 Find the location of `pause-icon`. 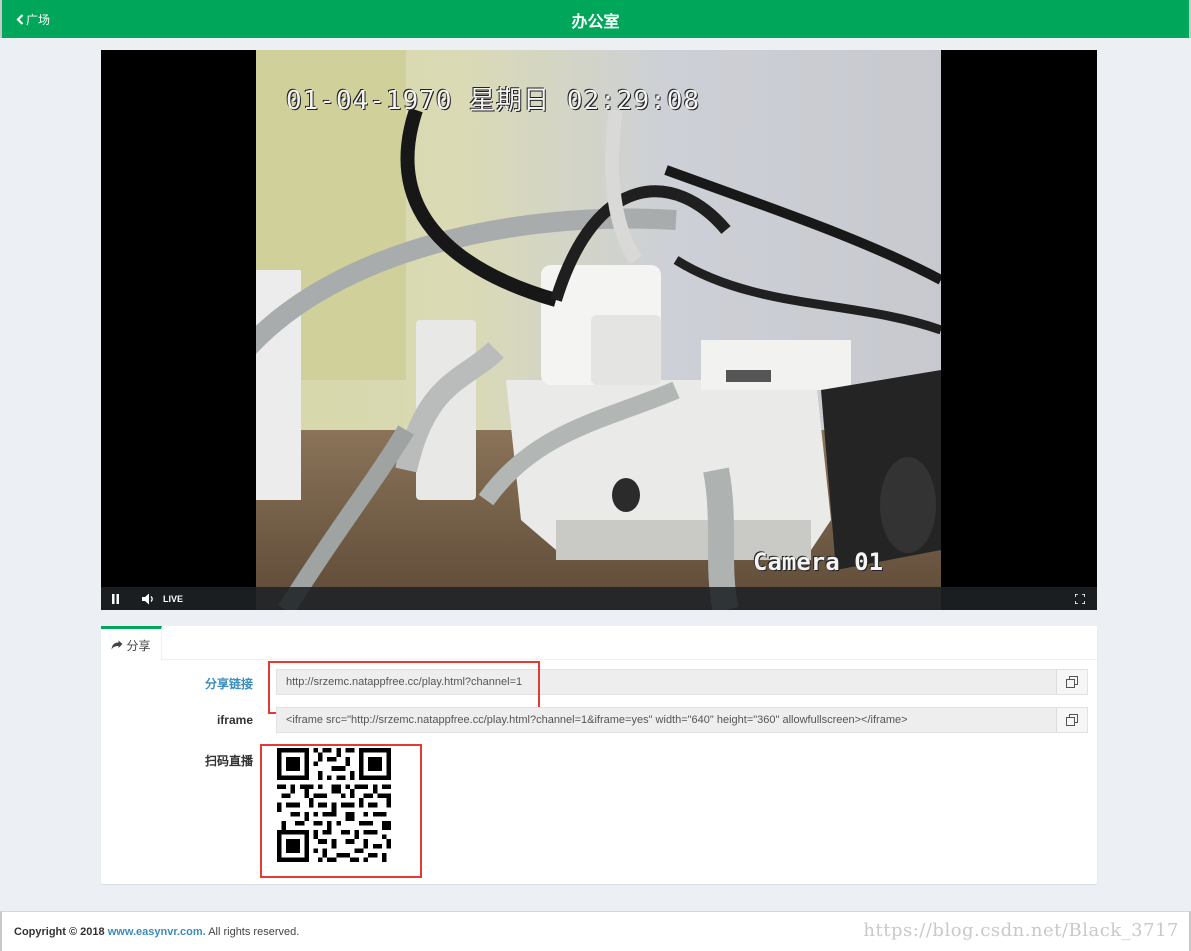

pause-icon is located at coordinates (115, 598).